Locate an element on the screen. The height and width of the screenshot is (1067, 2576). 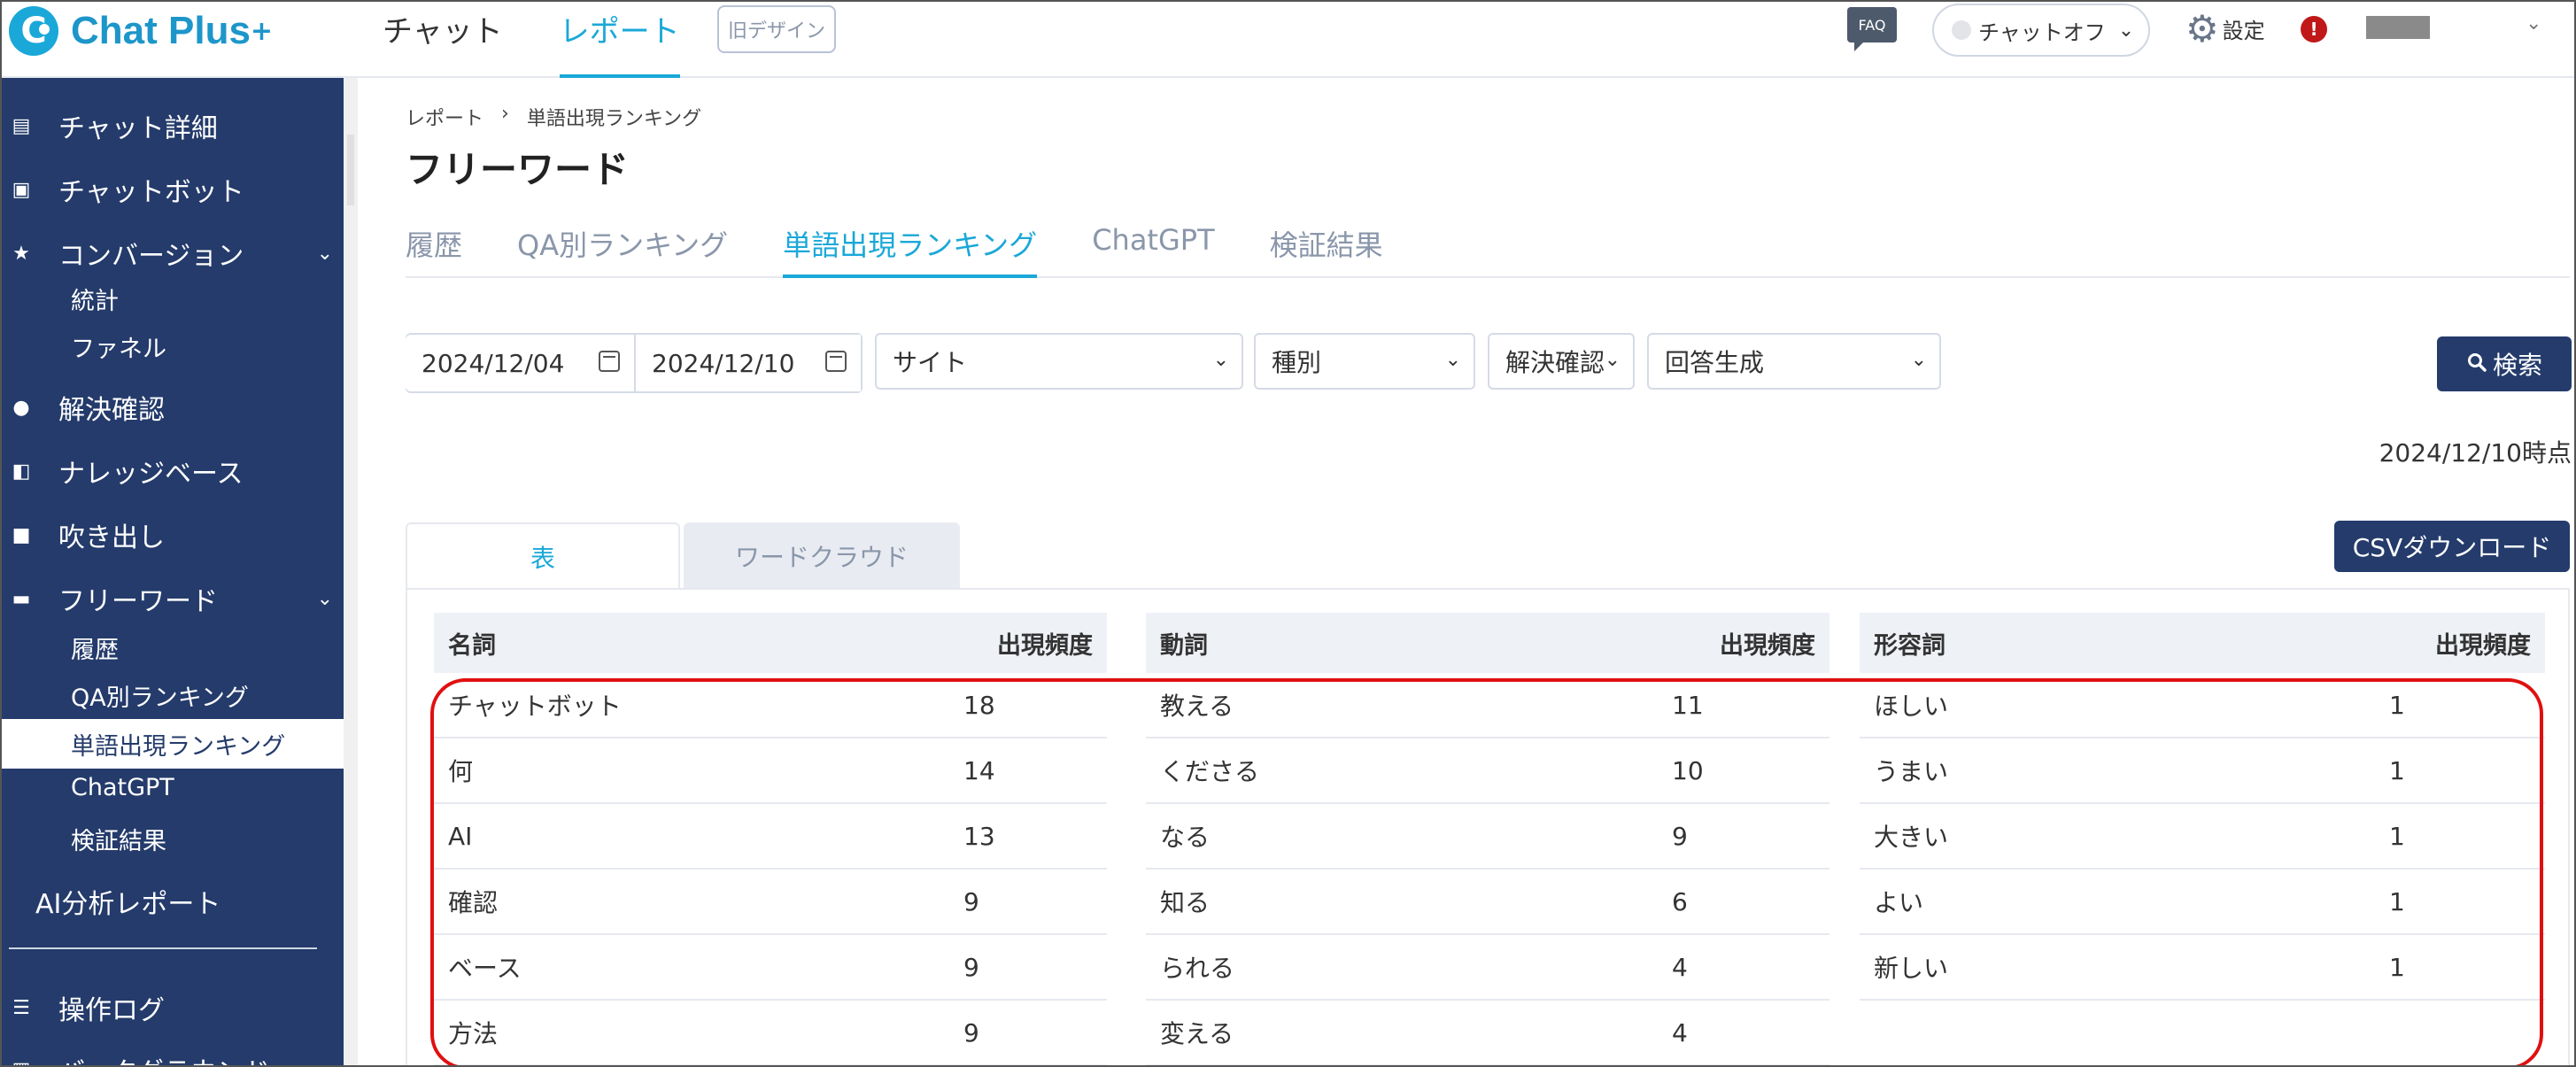
frequency-column-header: 出現頻度 is located at coordinates (1767, 645).